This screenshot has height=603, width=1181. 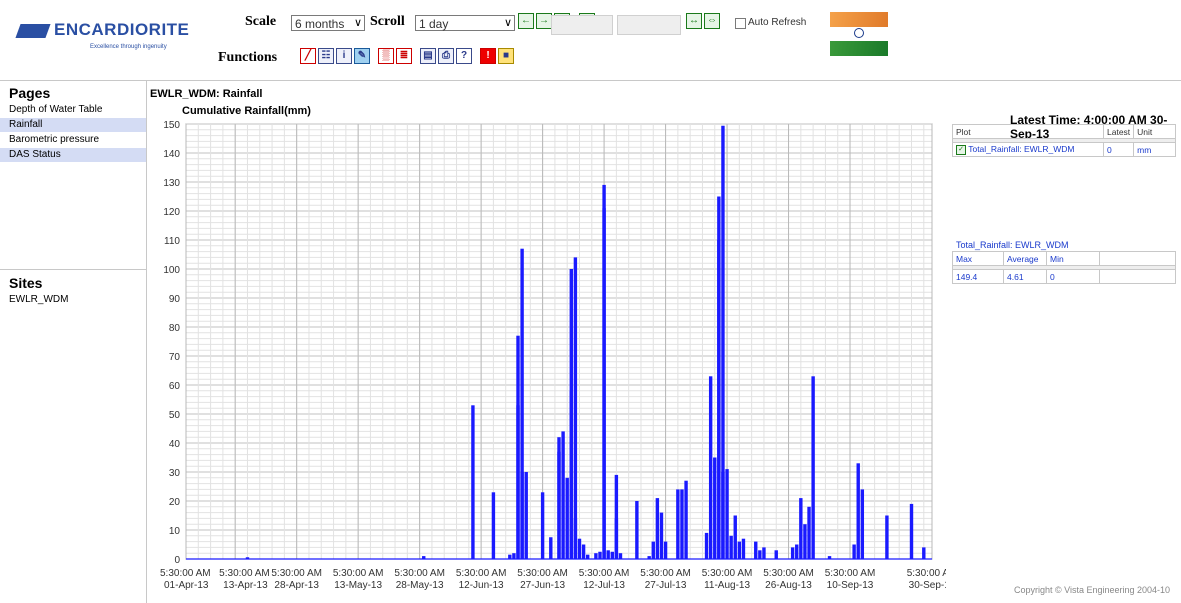 I want to click on chevron-down-icon: ∨, so click(x=357, y=23).